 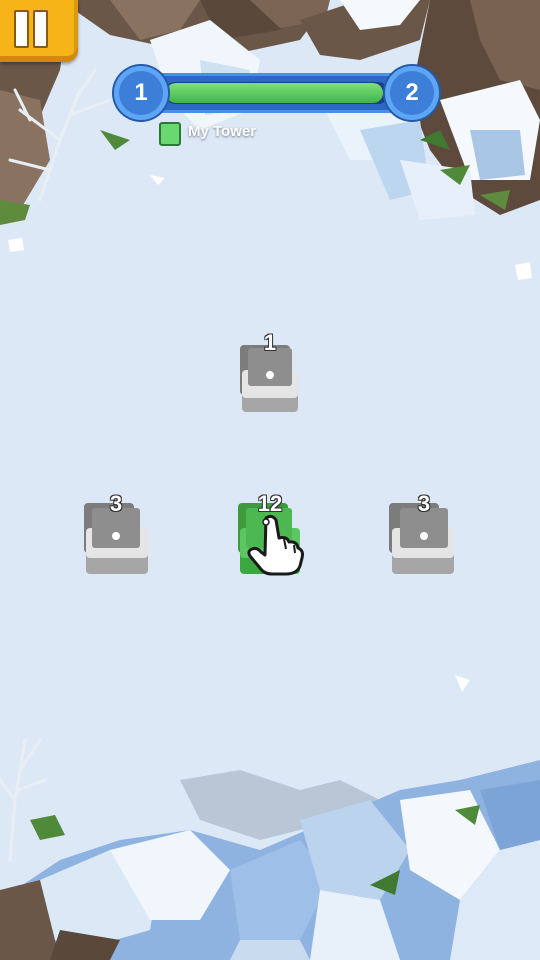 I want to click on progress-fill, so click(x=274, y=93).